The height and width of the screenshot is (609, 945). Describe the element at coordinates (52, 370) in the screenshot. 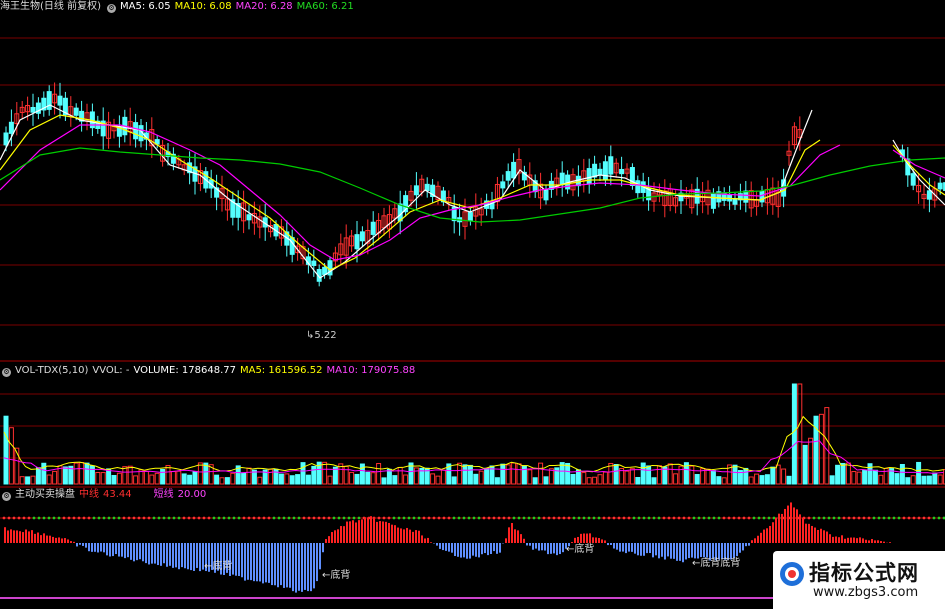

I see `volume-indicator-name: VOL-TDX(5,10)` at that location.